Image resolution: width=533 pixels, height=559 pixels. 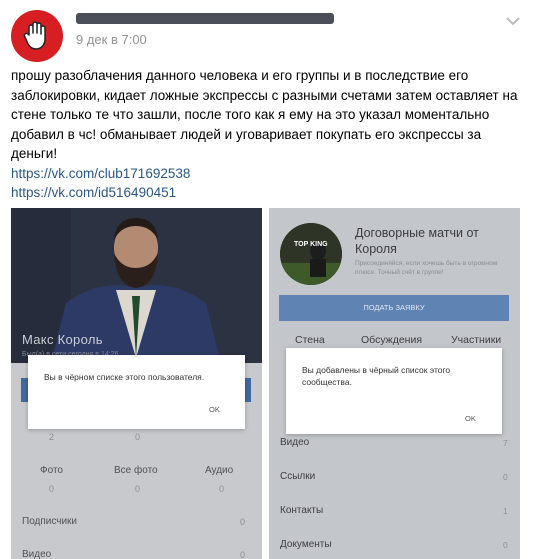 What do you see at coordinates (310, 340) in the screenshot?
I see `tab-wall: Стена` at bounding box center [310, 340].